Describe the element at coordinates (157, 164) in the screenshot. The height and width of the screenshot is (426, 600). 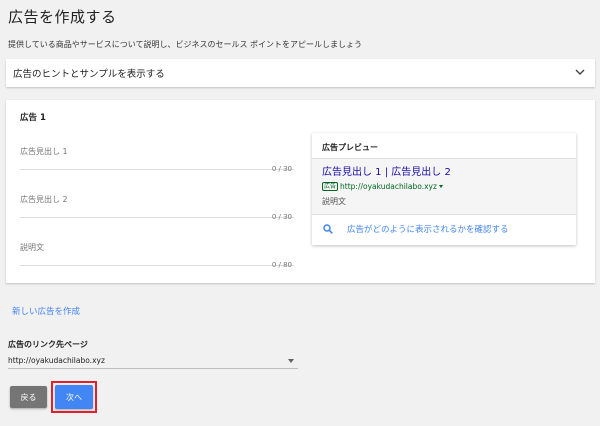
I see `headline-1-input` at that location.